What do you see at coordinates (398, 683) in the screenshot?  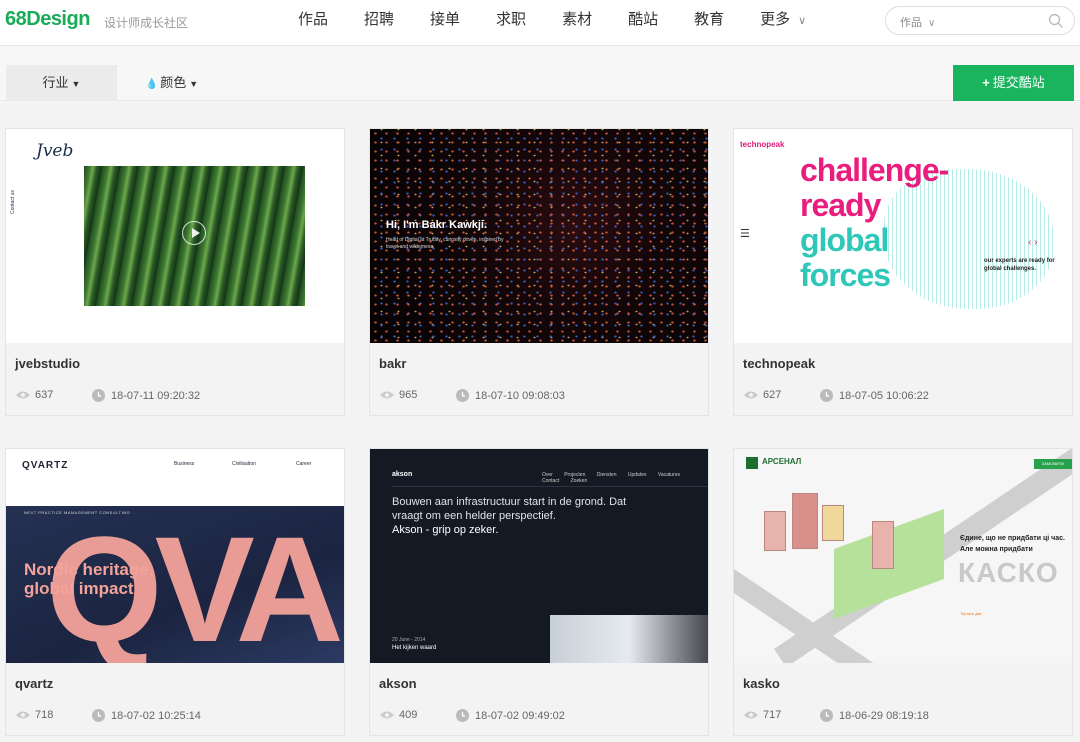 I see `card-title: akson` at bounding box center [398, 683].